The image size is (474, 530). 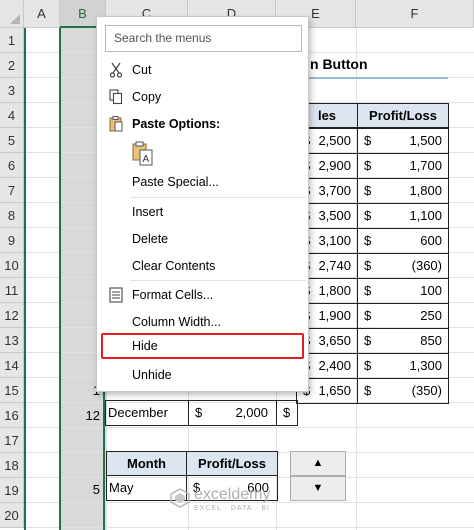 What do you see at coordinates (12, 315) in the screenshot?
I see `row-header-12: 12` at bounding box center [12, 315].